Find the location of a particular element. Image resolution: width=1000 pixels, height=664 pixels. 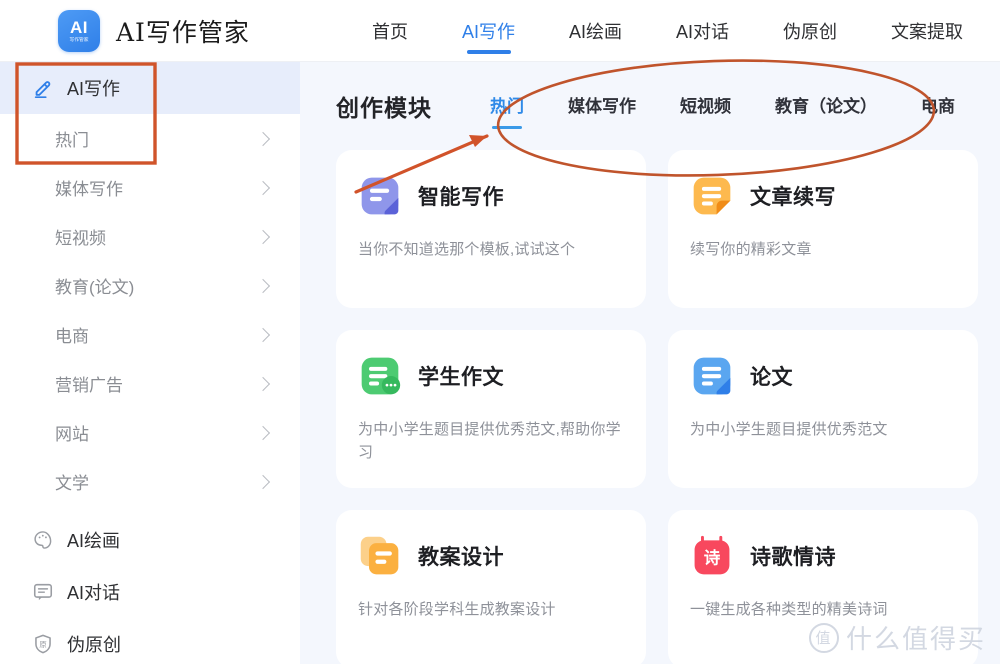

top-navigation: 首页 AI写作 AI绘画 AI对话 伪原创 文案提取 is located at coordinates (667, 31).